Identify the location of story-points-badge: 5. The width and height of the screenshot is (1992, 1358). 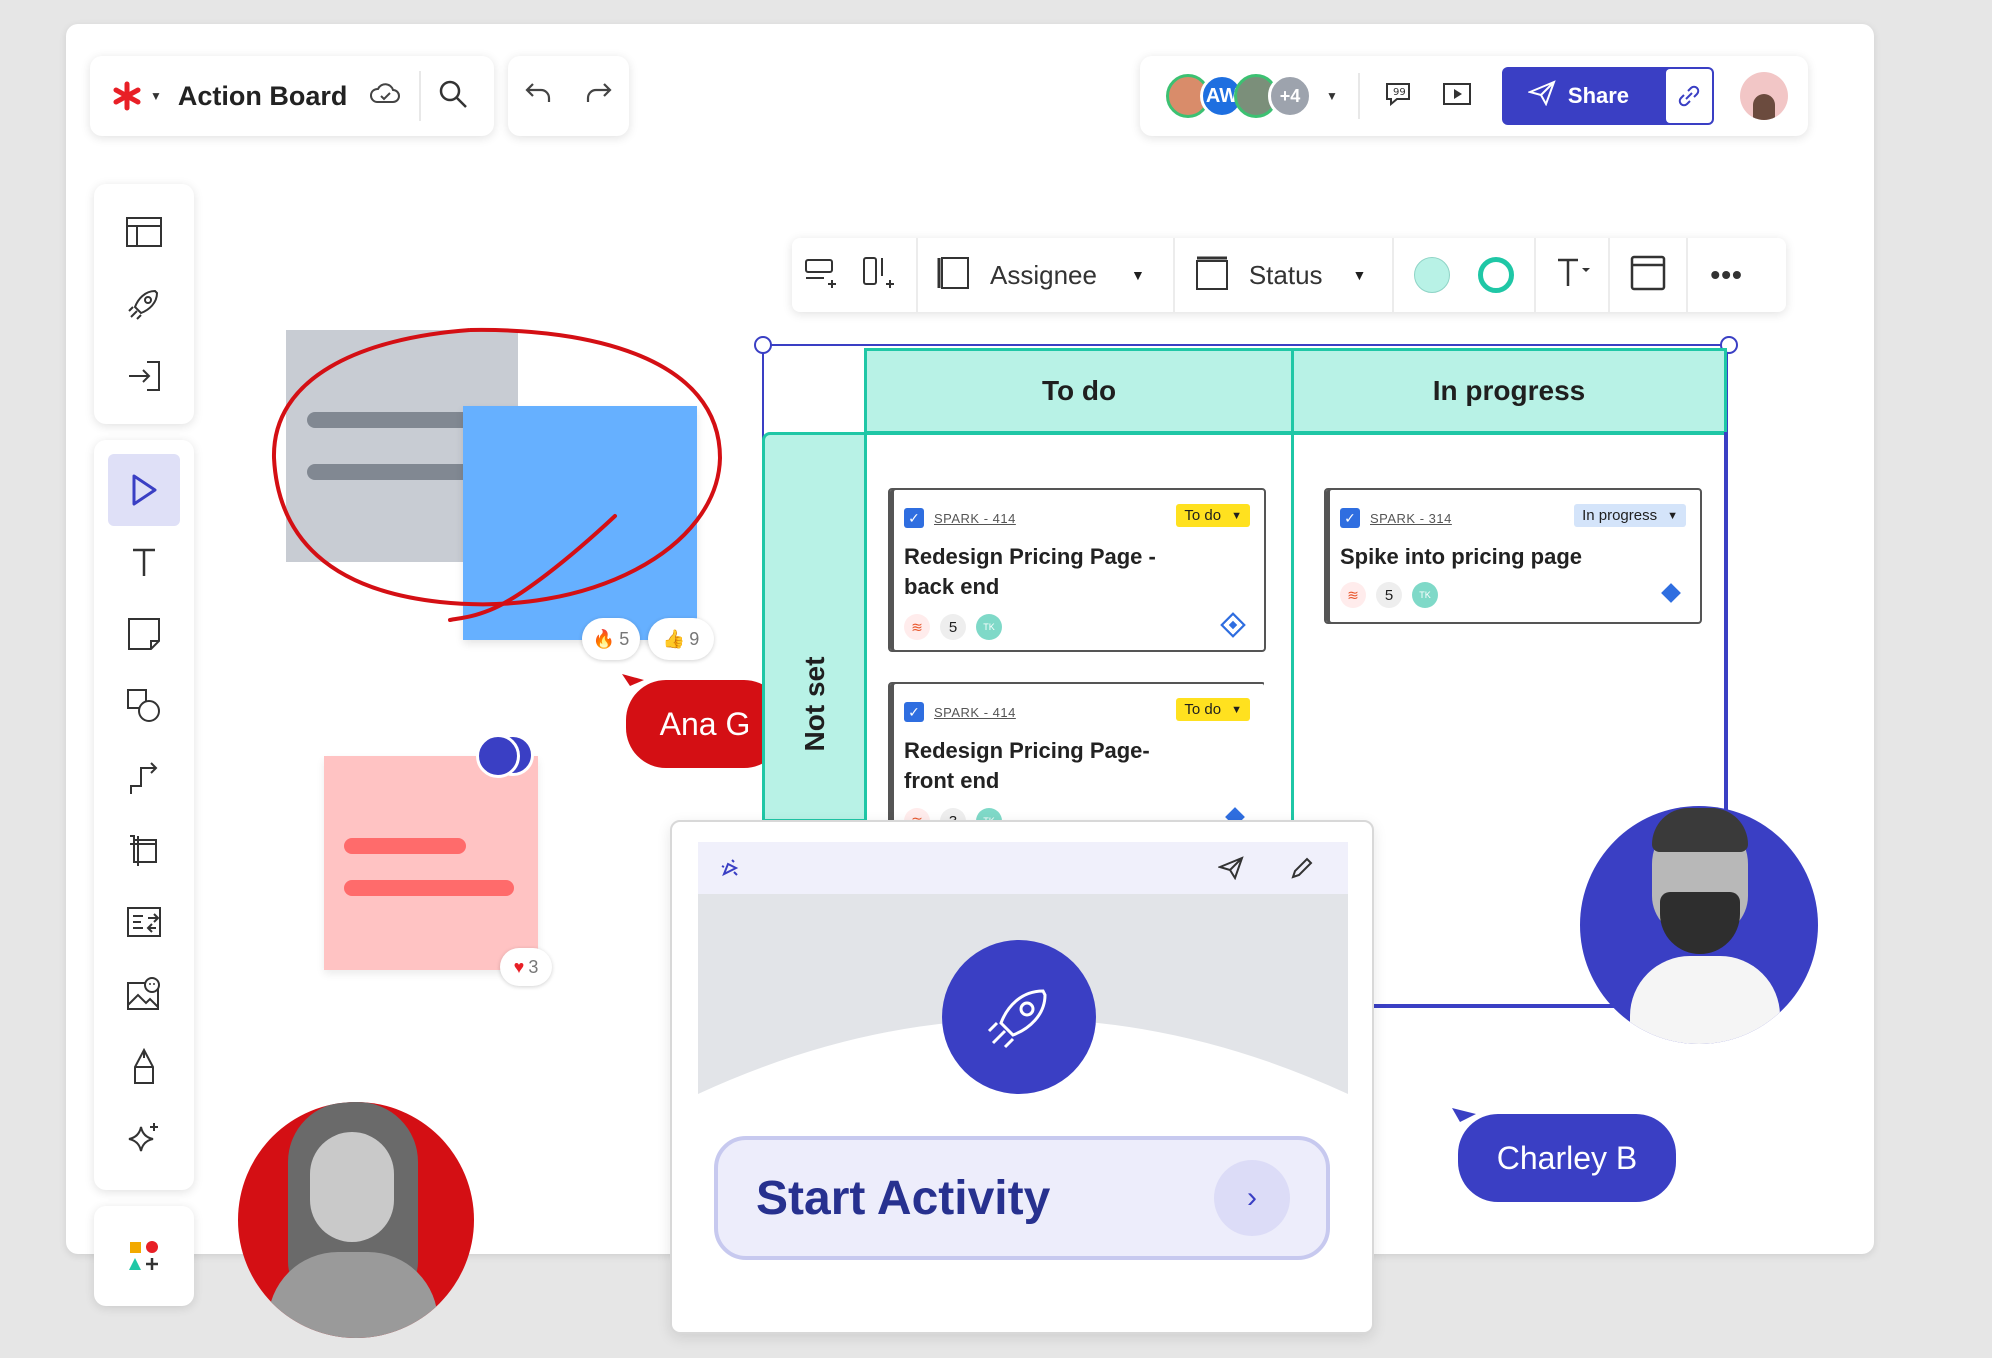
(1389, 595).